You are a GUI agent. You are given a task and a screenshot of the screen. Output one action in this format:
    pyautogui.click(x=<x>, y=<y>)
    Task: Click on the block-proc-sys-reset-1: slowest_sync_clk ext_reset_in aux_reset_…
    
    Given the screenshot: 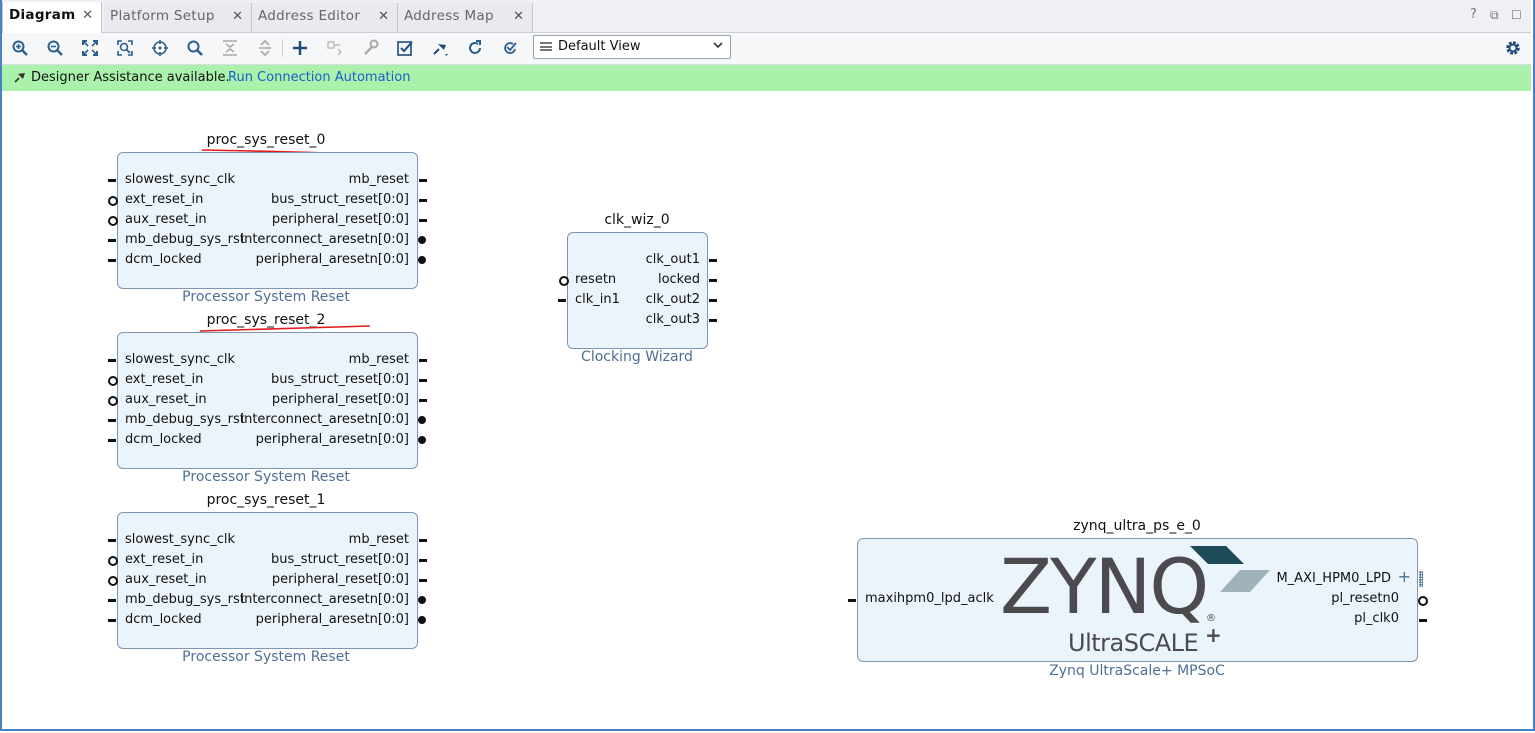 What is the action you would take?
    pyautogui.click(x=267, y=580)
    